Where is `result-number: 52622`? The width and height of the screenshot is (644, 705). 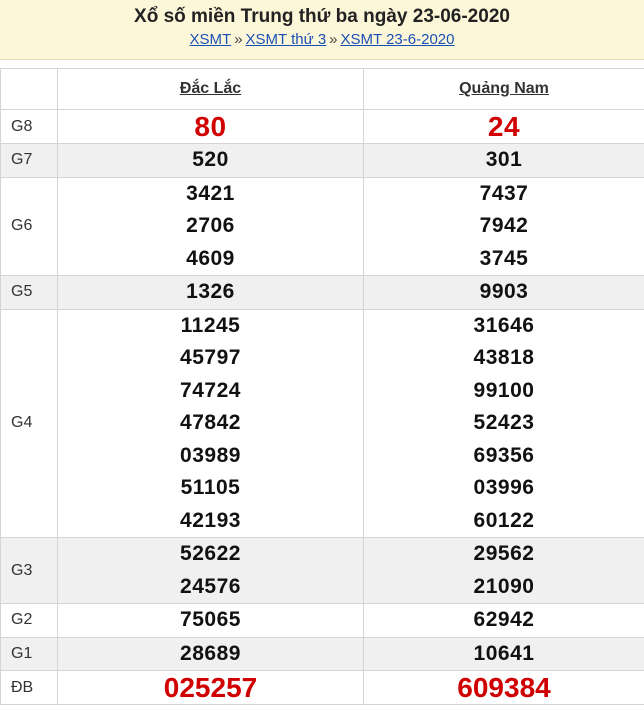 result-number: 52622 is located at coordinates (210, 554).